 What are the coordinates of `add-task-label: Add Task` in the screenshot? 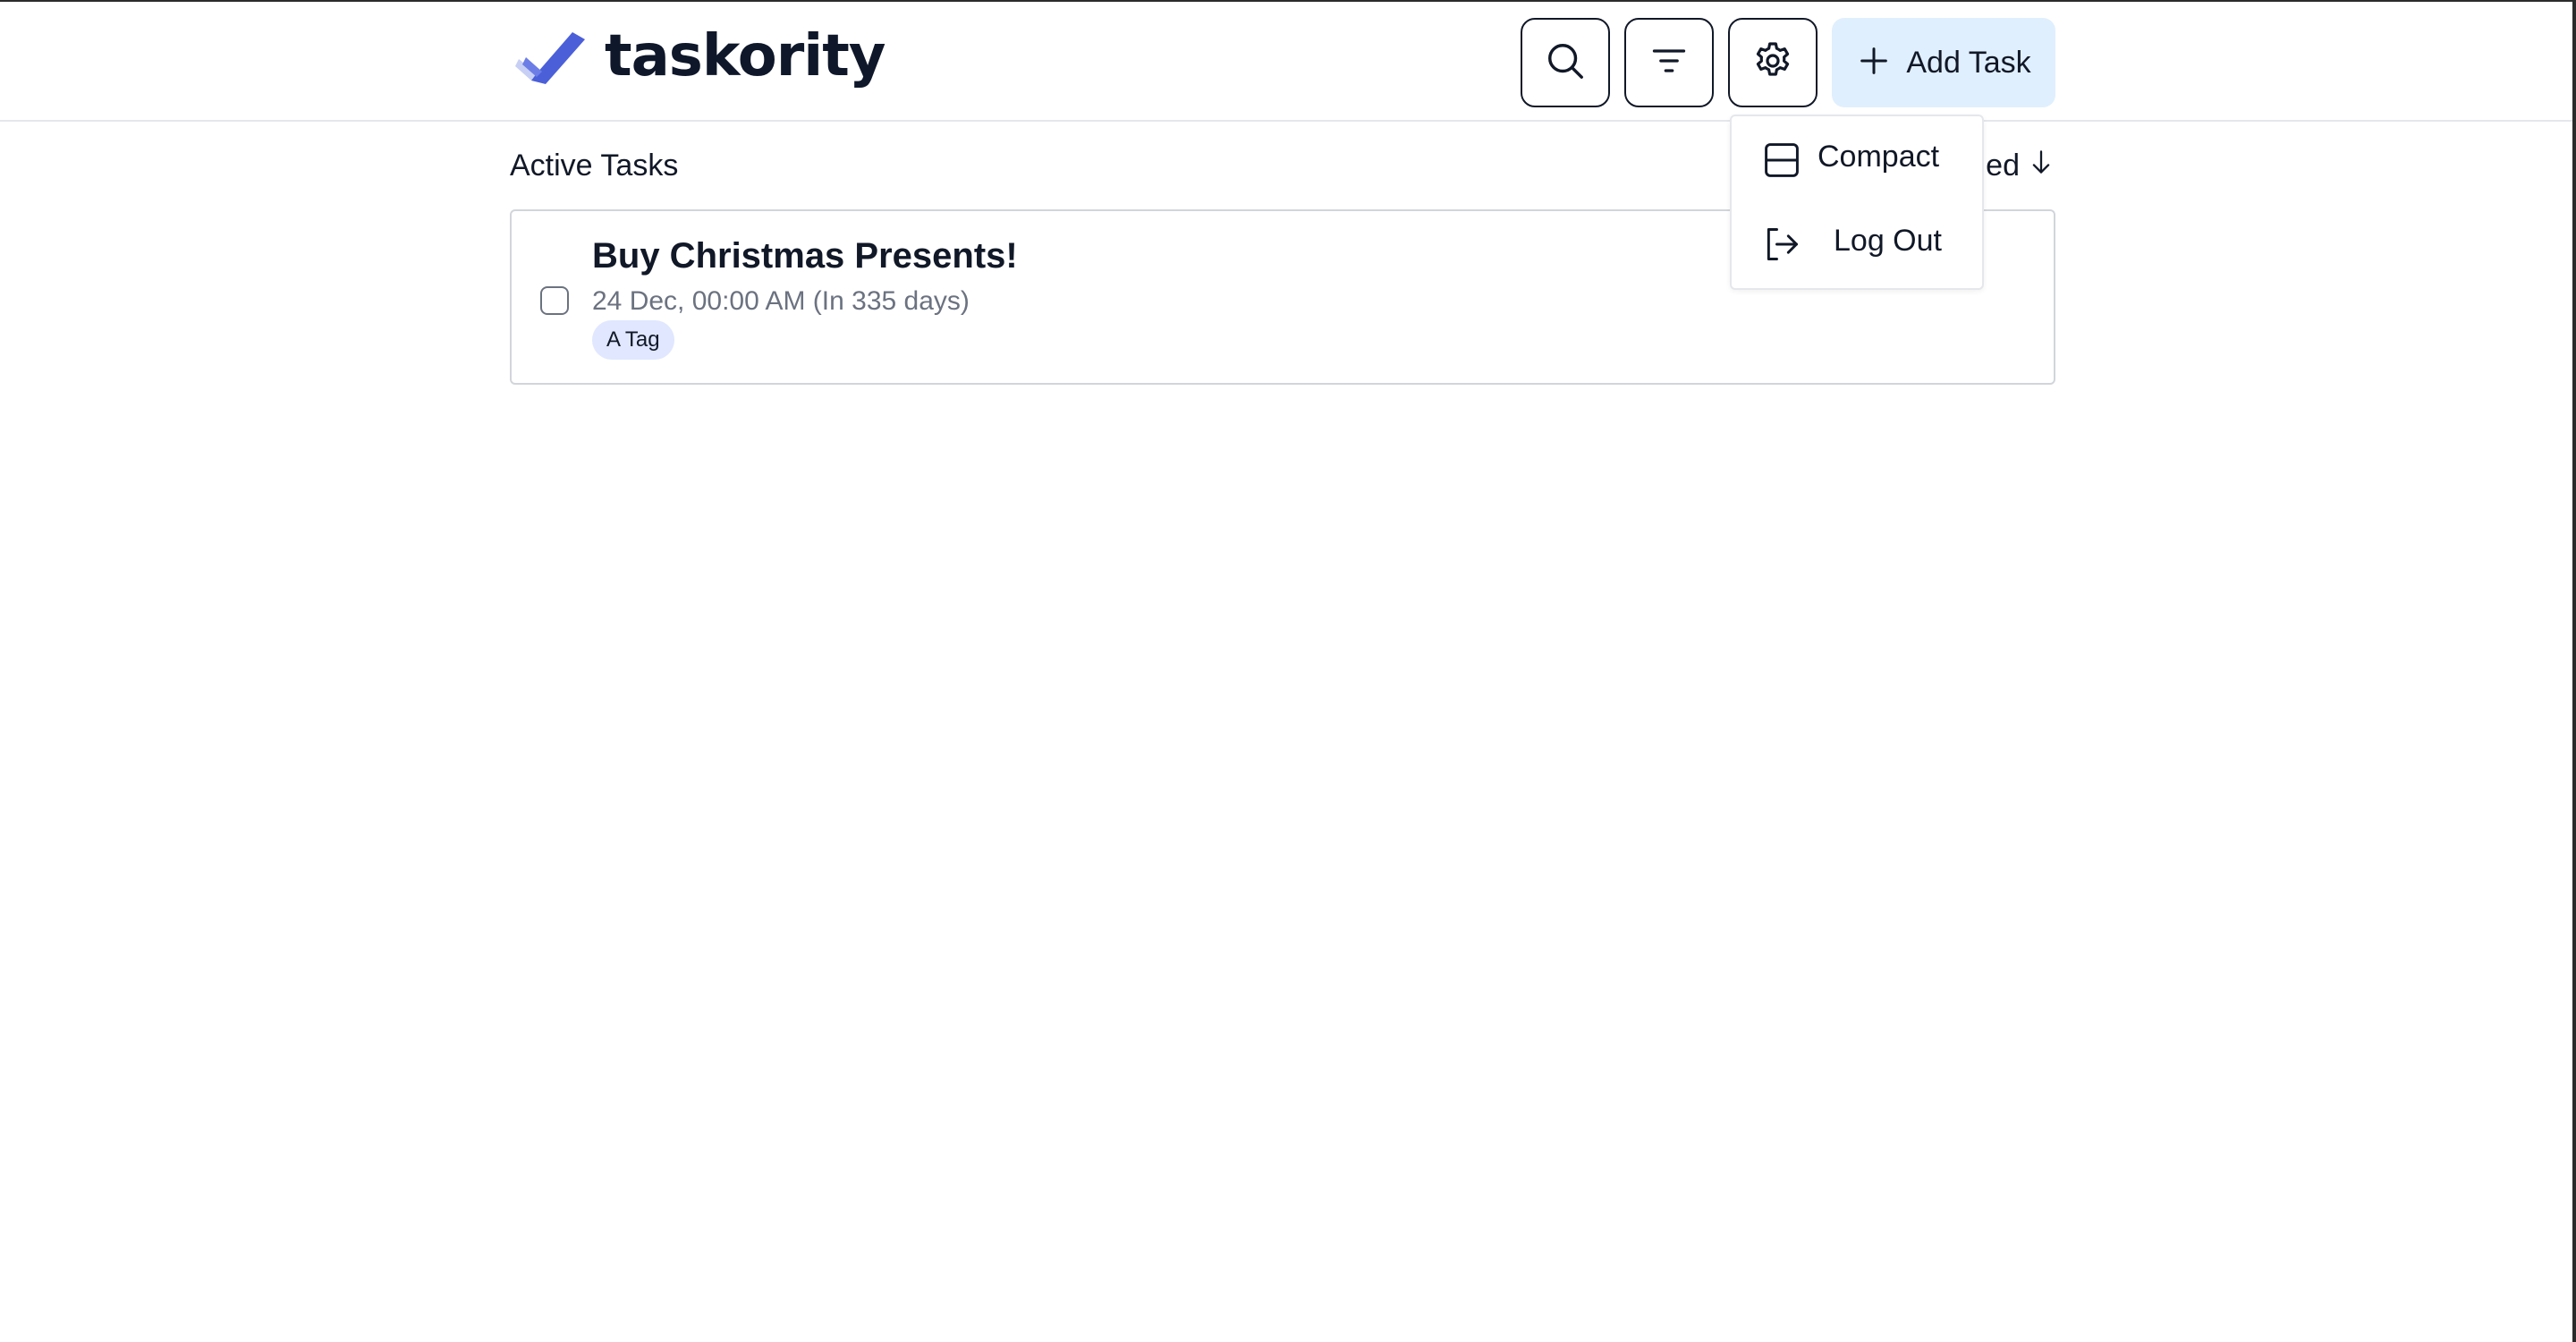 It's located at (1968, 63).